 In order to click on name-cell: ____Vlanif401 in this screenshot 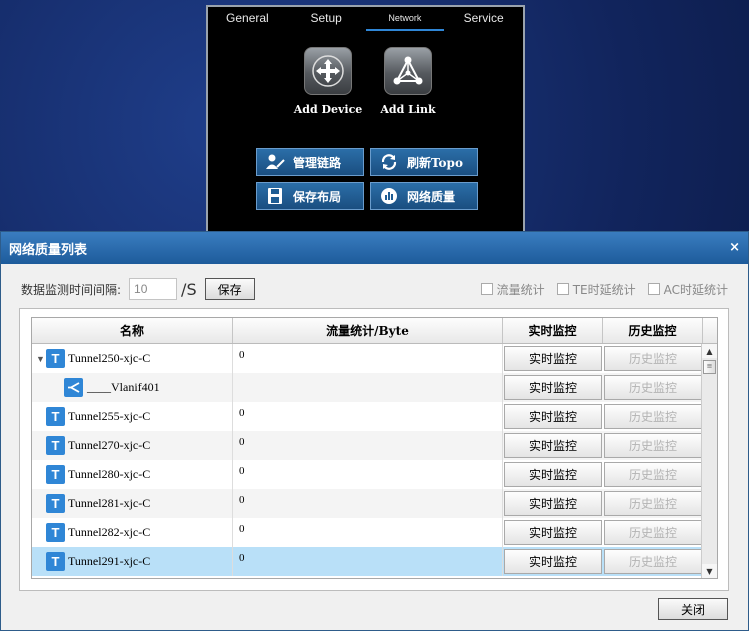, I will do `click(132, 387)`.